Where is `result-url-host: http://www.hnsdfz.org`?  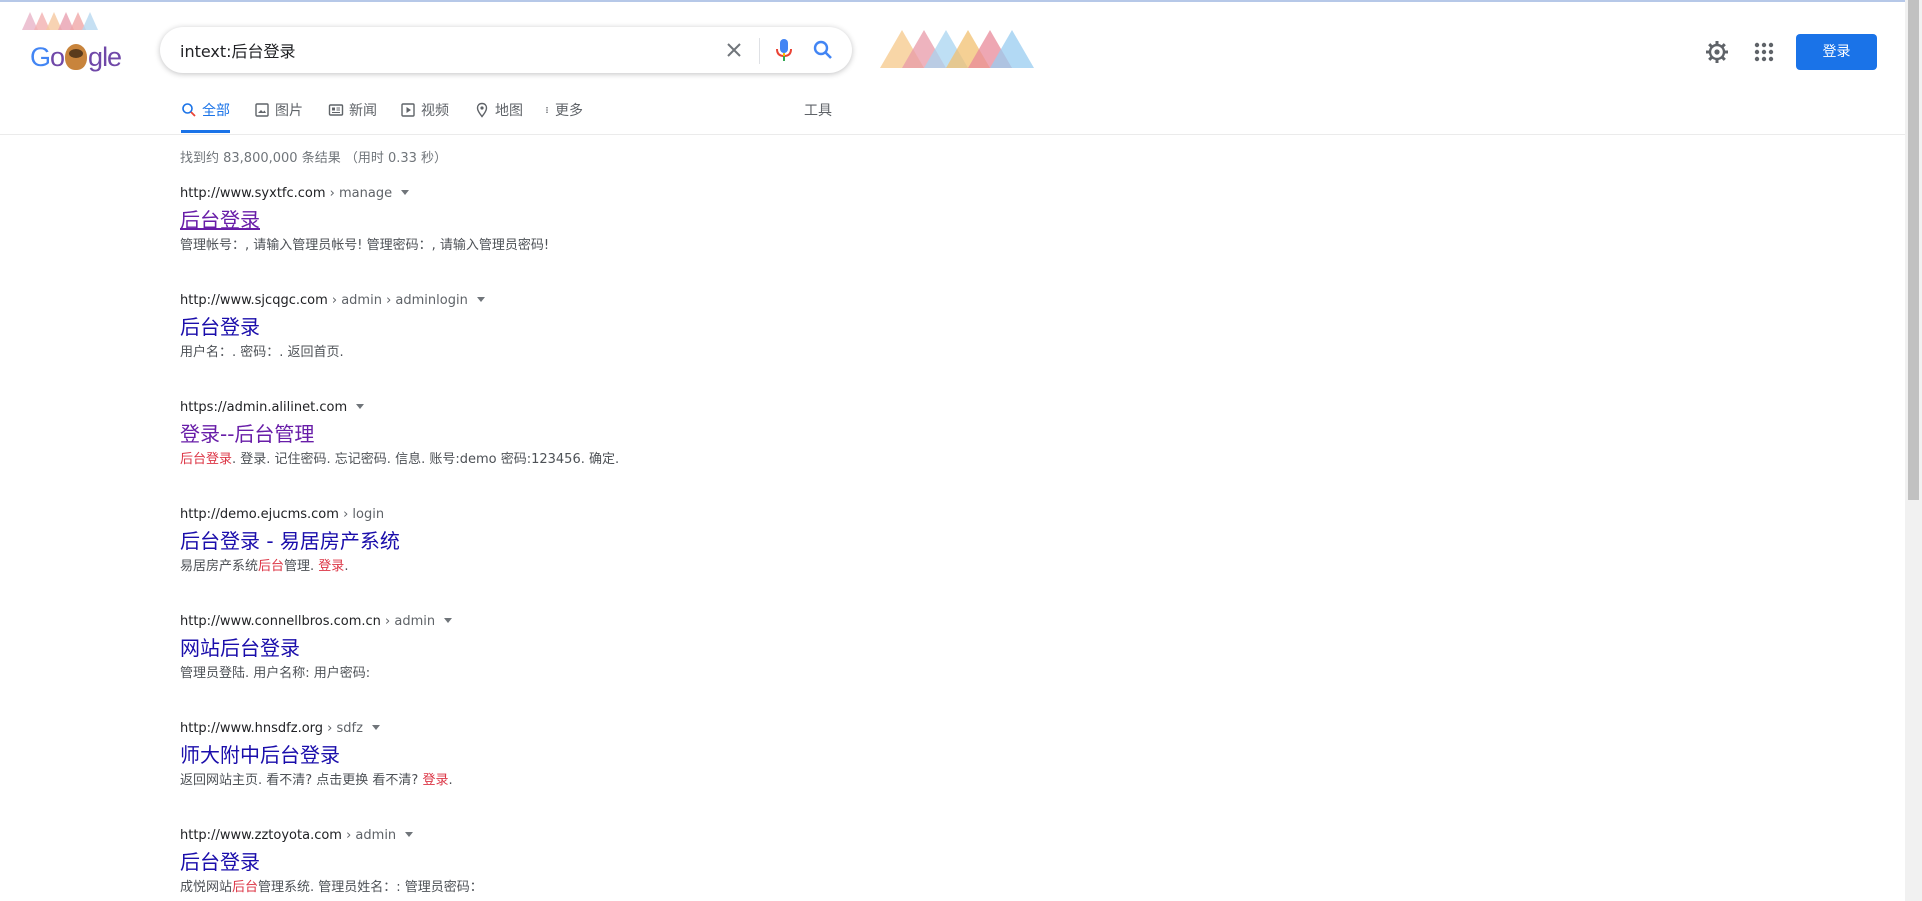
result-url-host: http://www.hnsdfz.org is located at coordinates (252, 728).